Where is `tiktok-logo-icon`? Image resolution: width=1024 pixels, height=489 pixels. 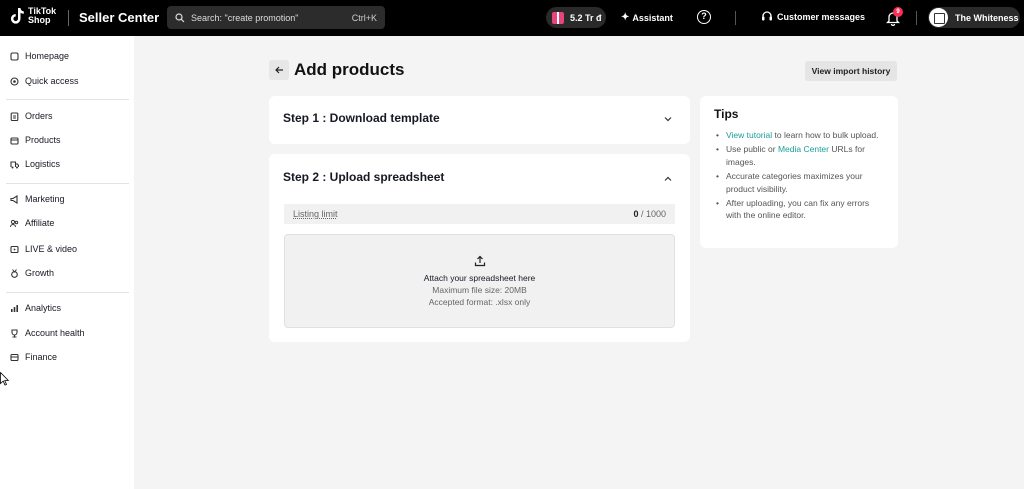 tiktok-logo-icon is located at coordinates (17, 16).